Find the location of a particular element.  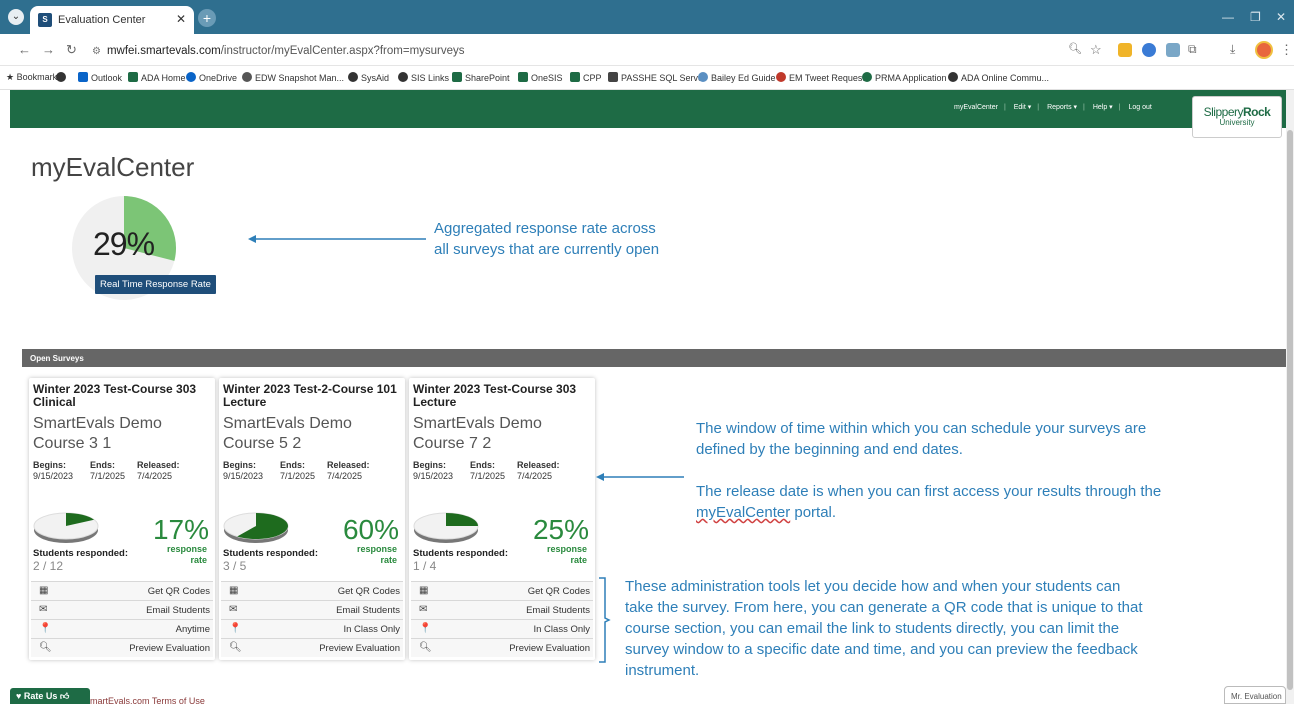

page-title: myEvalCenter is located at coordinates (113, 167).